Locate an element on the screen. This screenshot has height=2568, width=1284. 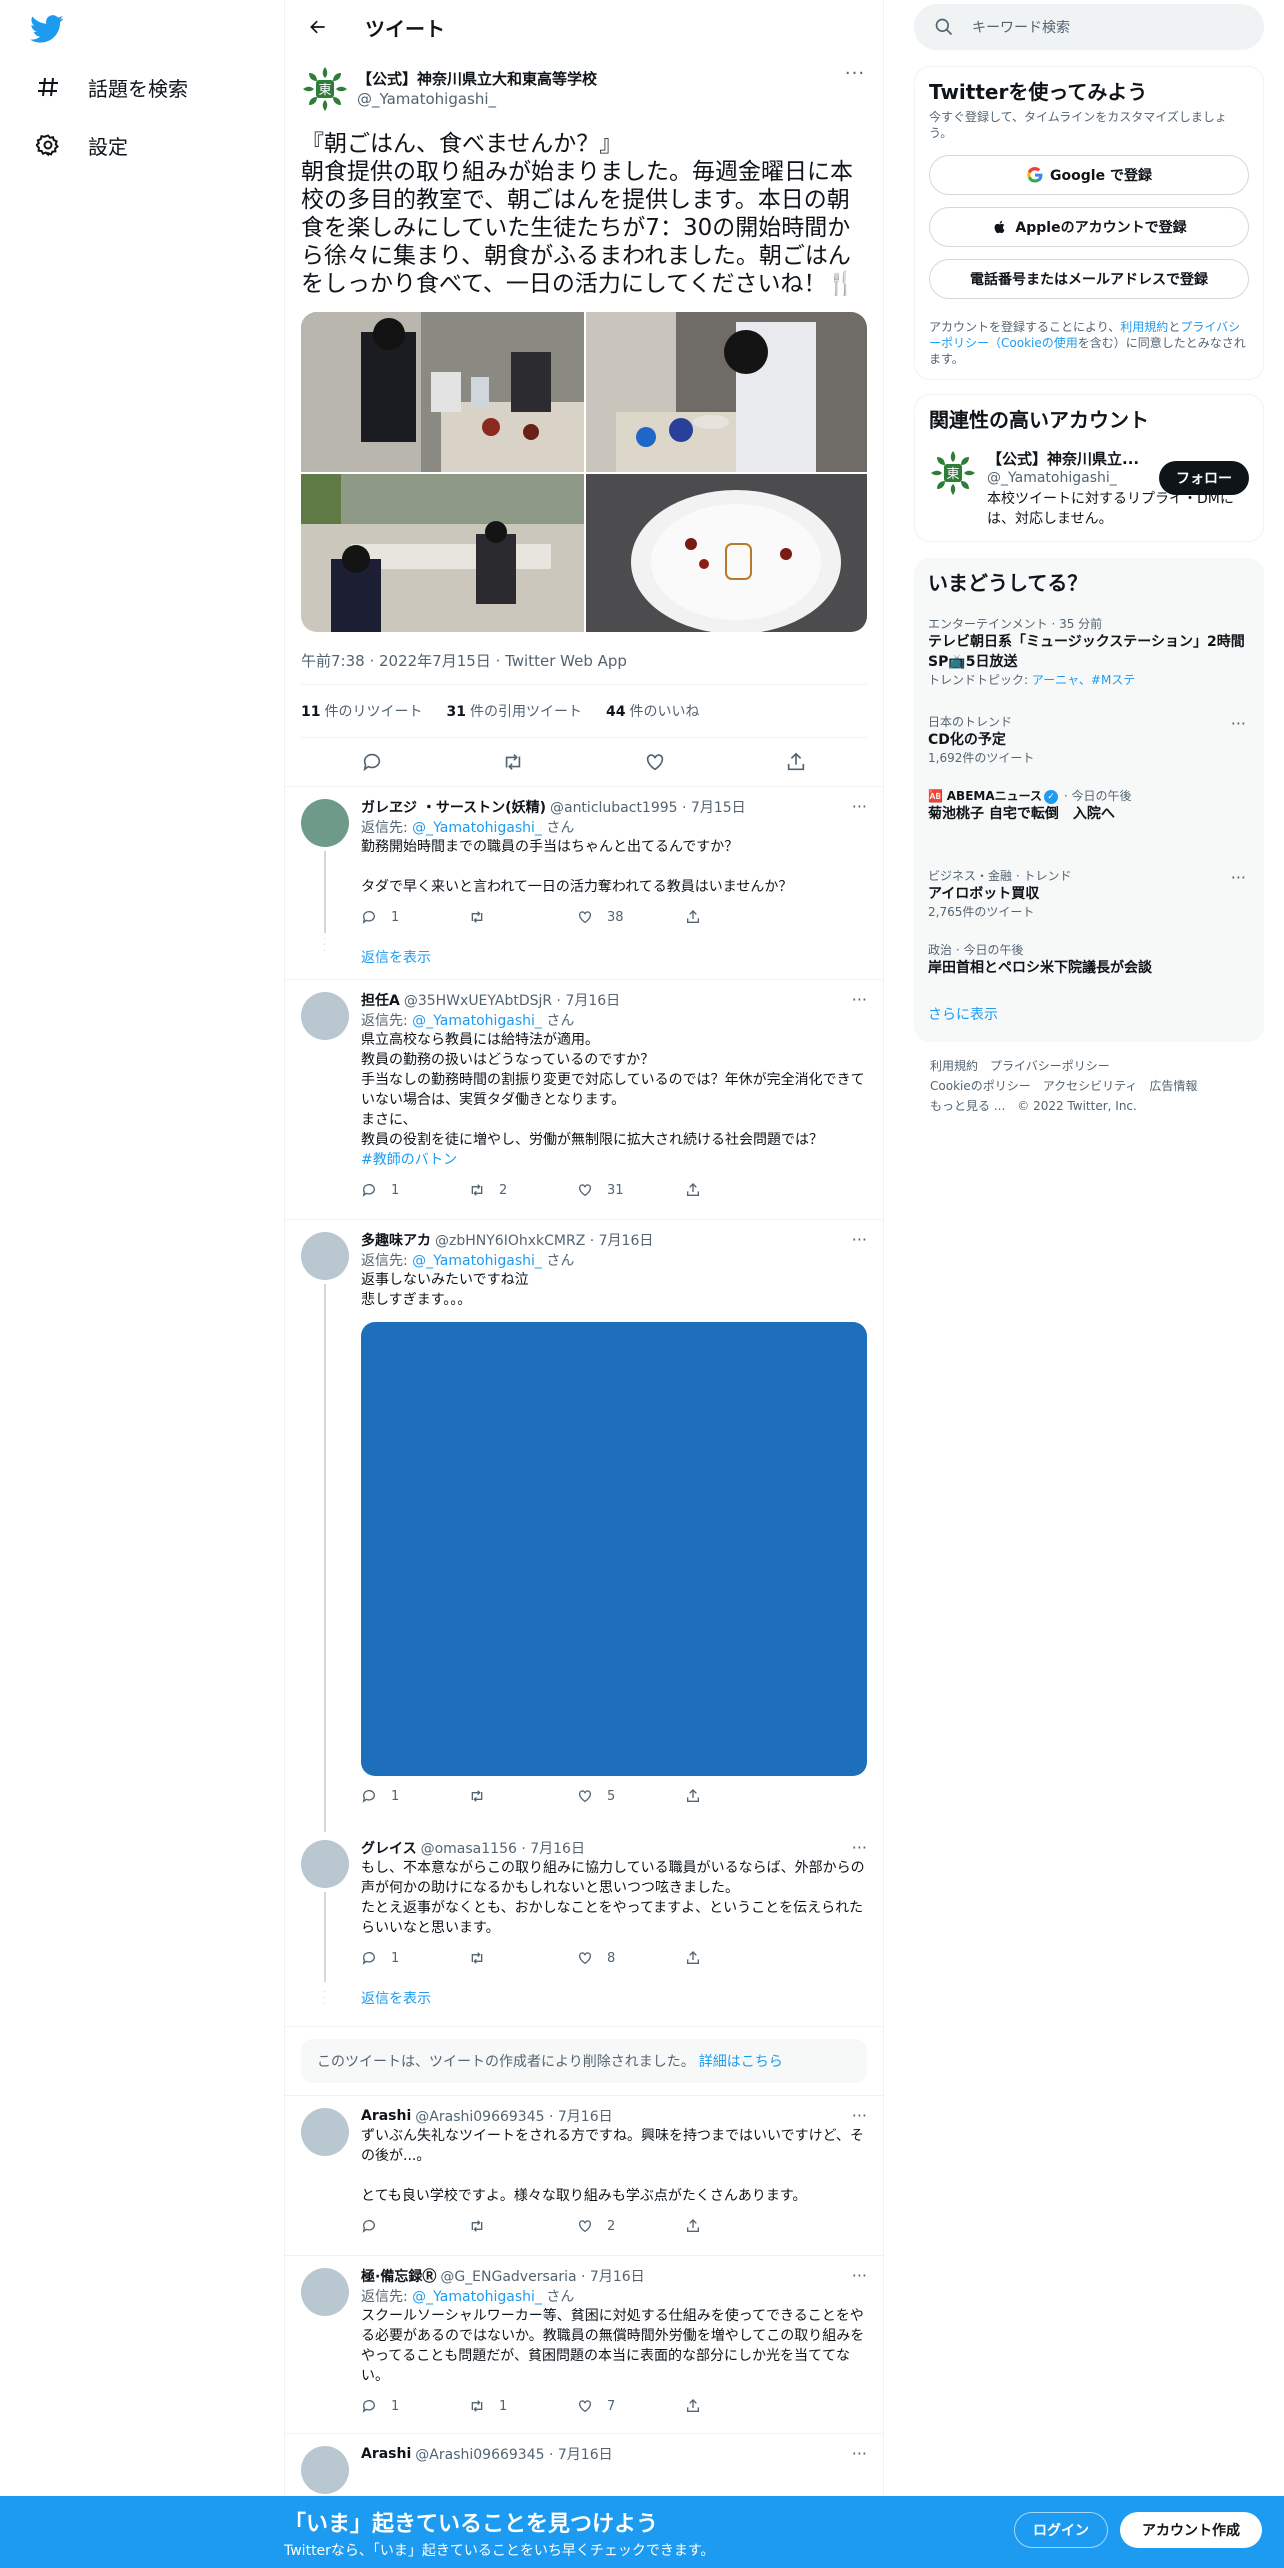
reply-author-handle: @Arashi09669345 · 7月16日 is located at coordinates (513, 2116).